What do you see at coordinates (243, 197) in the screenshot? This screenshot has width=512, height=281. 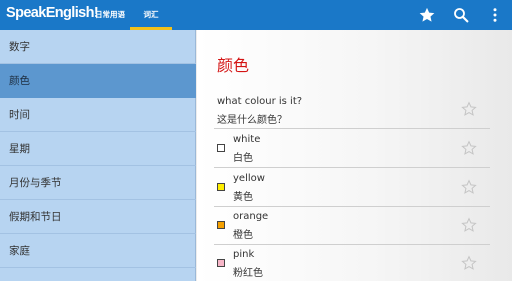 I see `entry-chinese: 黄色` at bounding box center [243, 197].